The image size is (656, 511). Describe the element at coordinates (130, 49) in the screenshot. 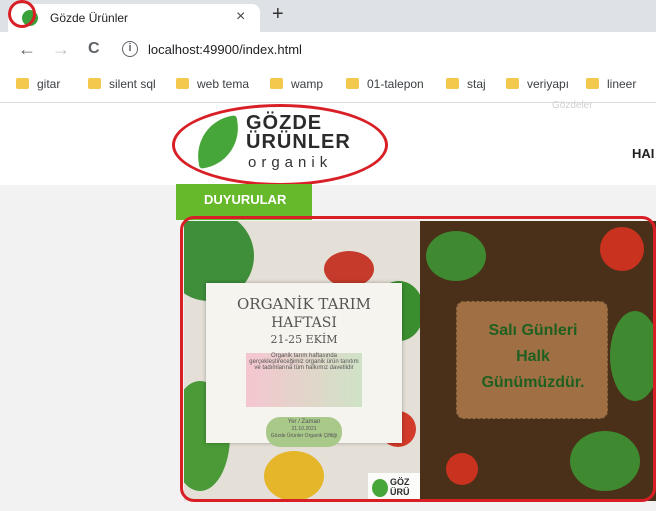

I see `site-info-icon: i` at that location.